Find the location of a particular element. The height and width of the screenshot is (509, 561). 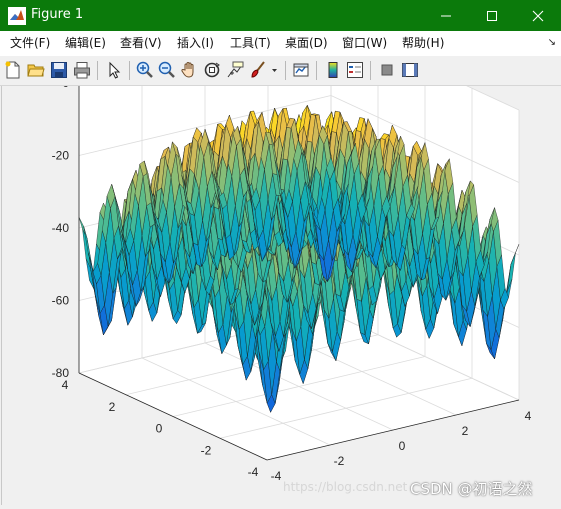

x-tick-label: -4 is located at coordinates (276, 476).